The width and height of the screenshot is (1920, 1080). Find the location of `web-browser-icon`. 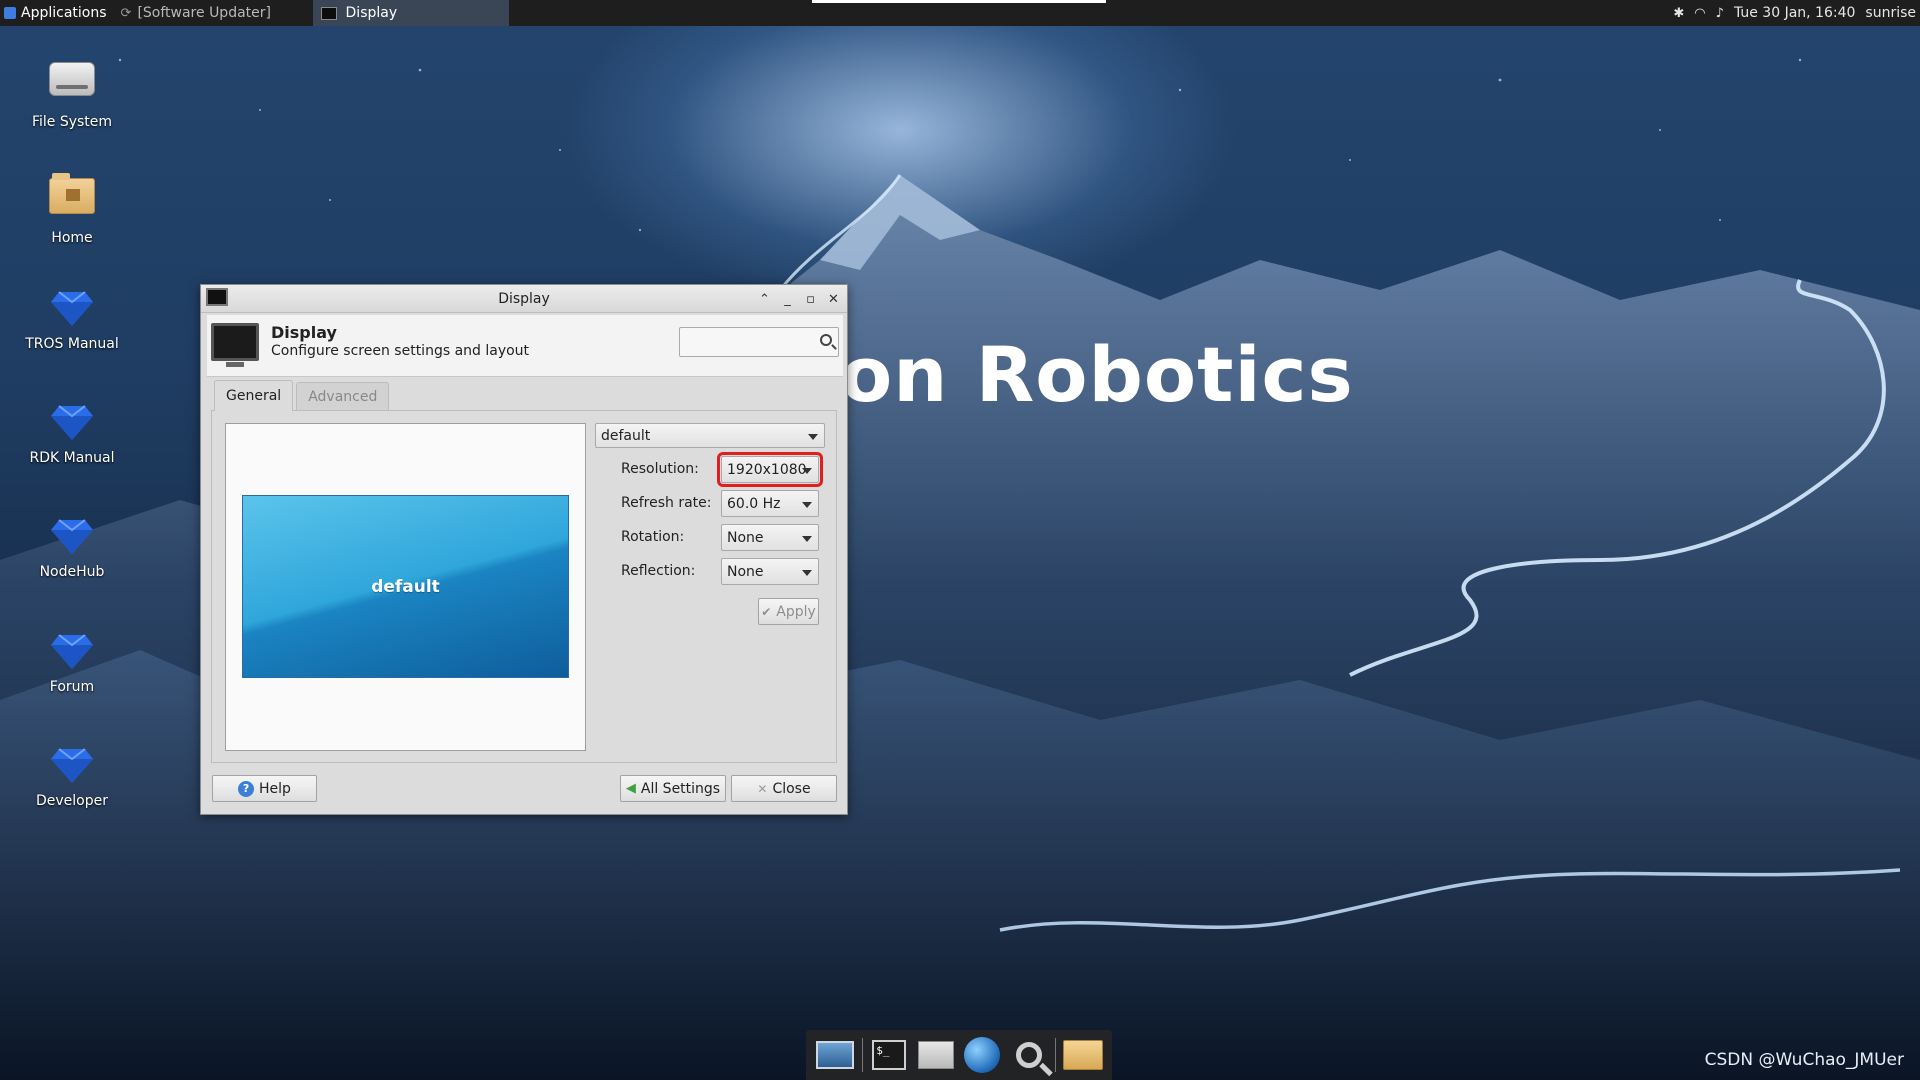

web-browser-icon is located at coordinates (982, 1055).